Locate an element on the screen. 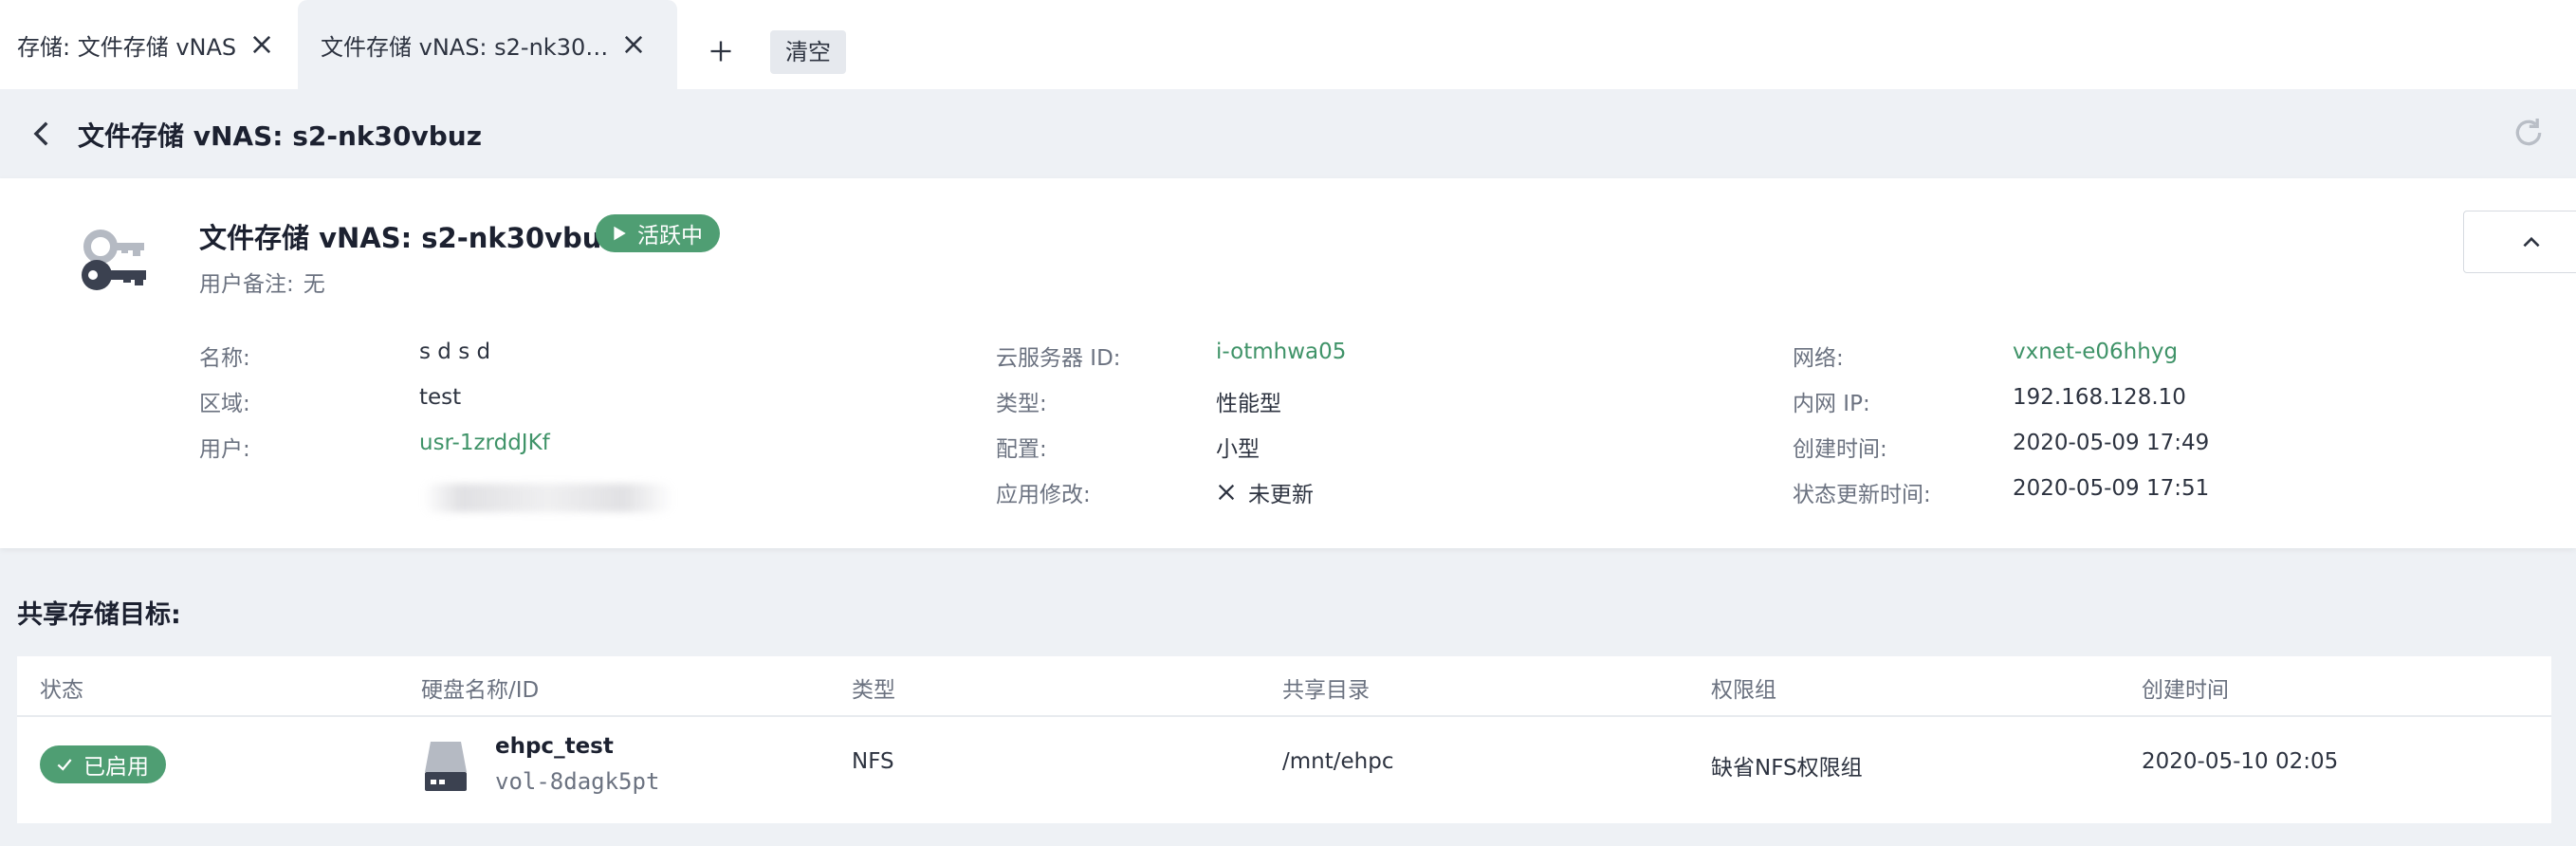 The image size is (2576, 846). user-link: usr-1zrddJKf is located at coordinates (484, 443).